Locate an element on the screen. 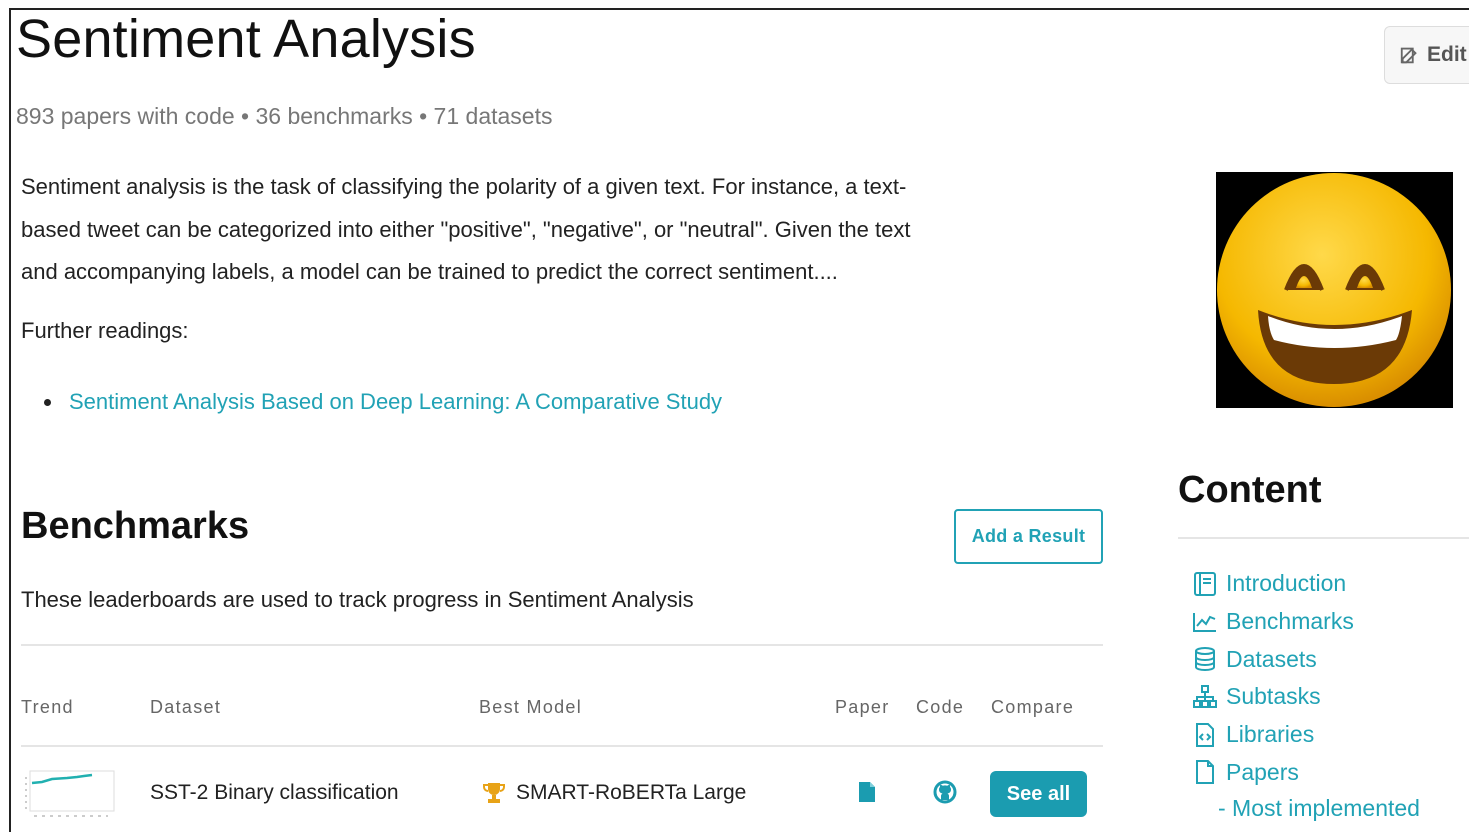 Image resolution: width=1469 pixels, height=832 pixels. toc-item-introduction: Introduction is located at coordinates (1273, 584).